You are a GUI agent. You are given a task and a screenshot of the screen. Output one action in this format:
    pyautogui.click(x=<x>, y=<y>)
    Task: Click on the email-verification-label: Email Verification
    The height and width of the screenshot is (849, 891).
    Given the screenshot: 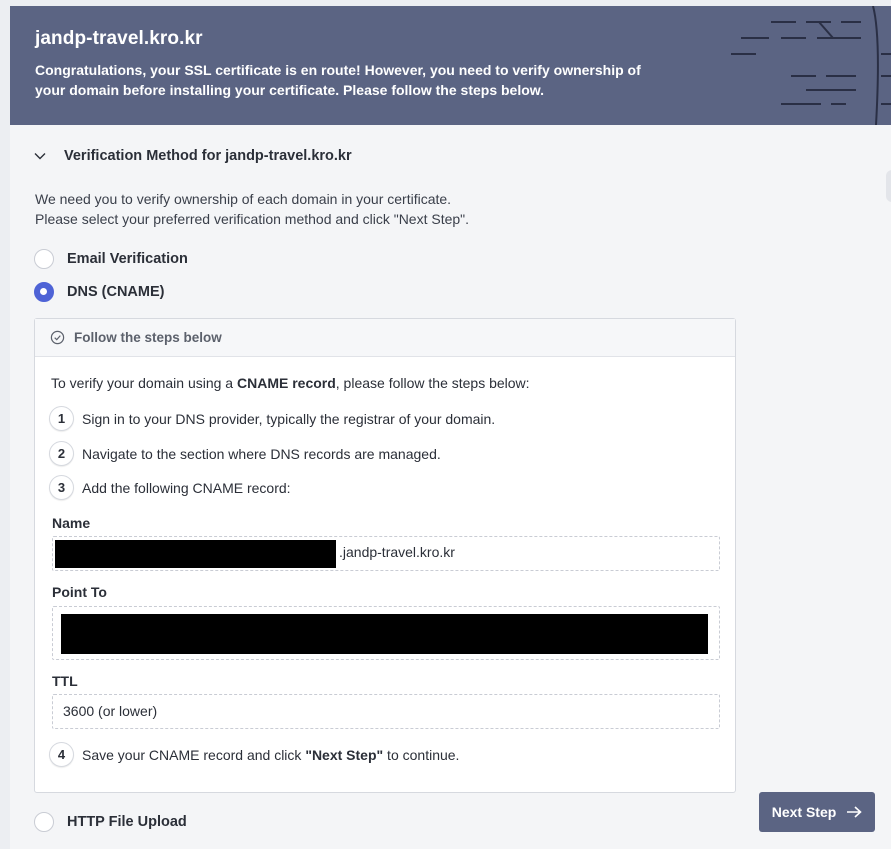 What is the action you would take?
    pyautogui.click(x=127, y=259)
    